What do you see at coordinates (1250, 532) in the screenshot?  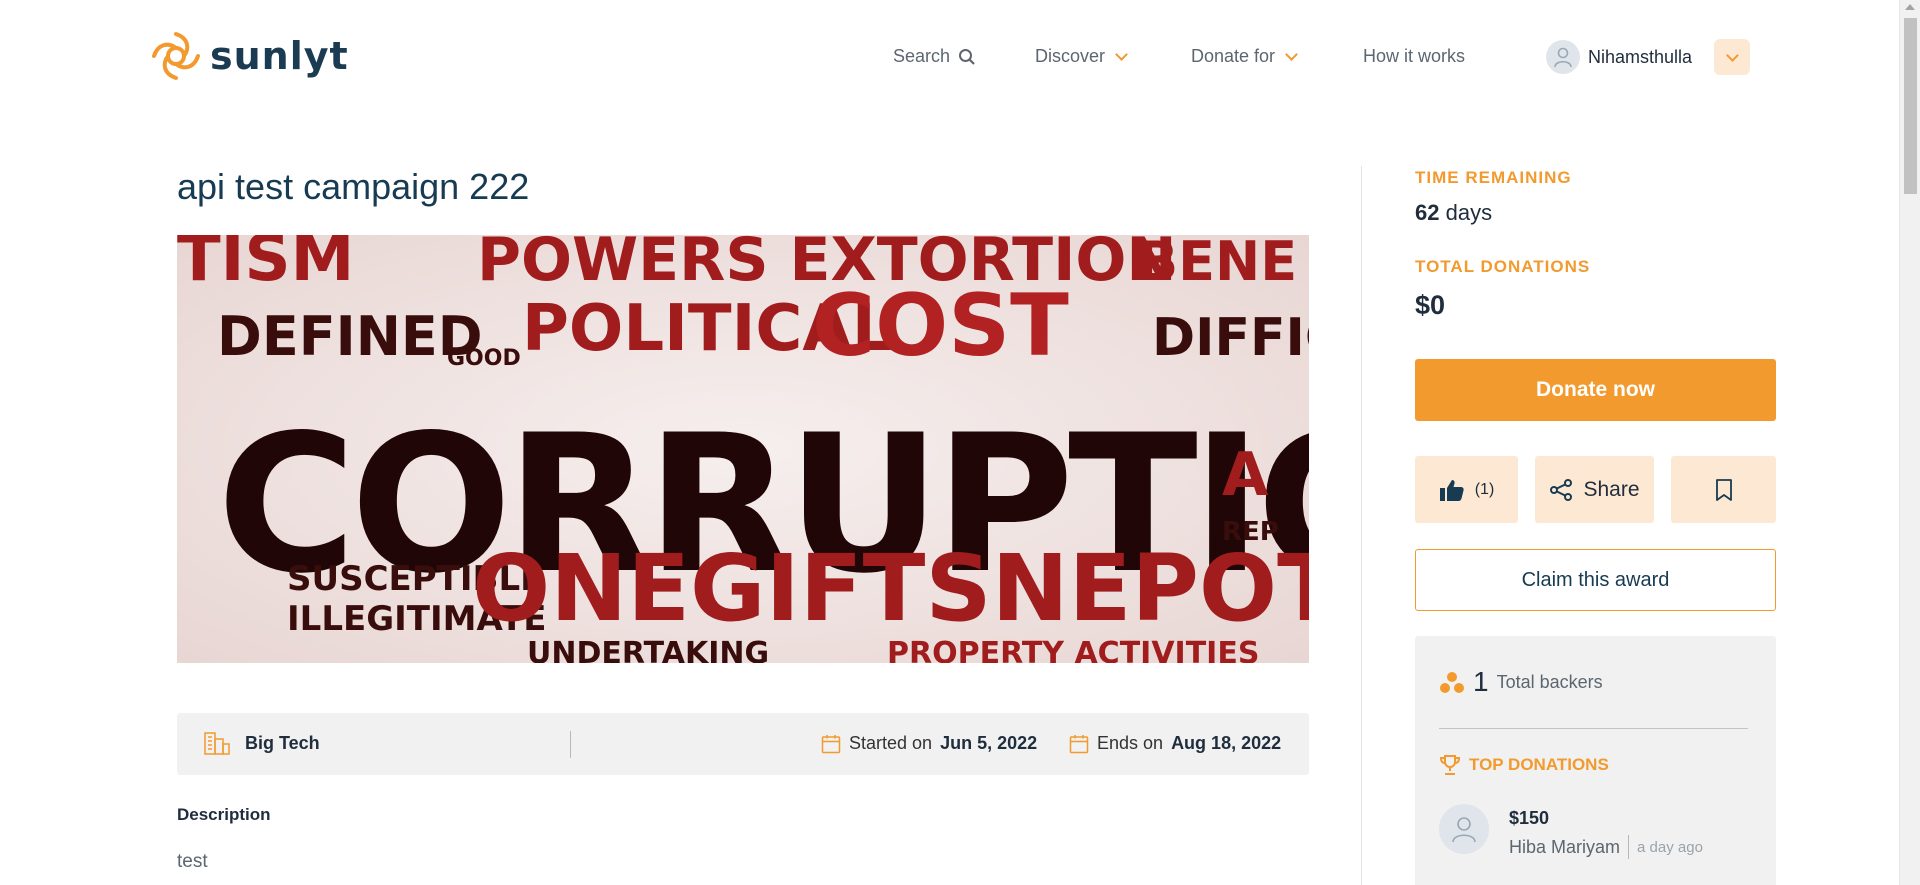 I see `svg-text: REP` at bounding box center [1250, 532].